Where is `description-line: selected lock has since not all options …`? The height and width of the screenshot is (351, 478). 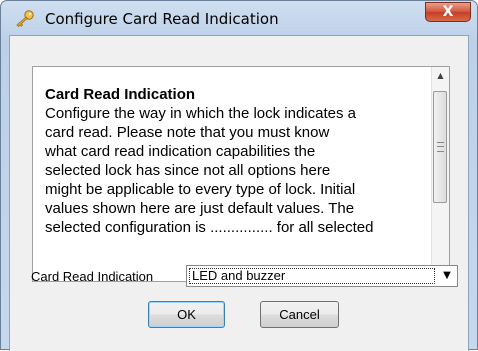 description-line: selected lock has since not all options … is located at coordinates (188, 170).